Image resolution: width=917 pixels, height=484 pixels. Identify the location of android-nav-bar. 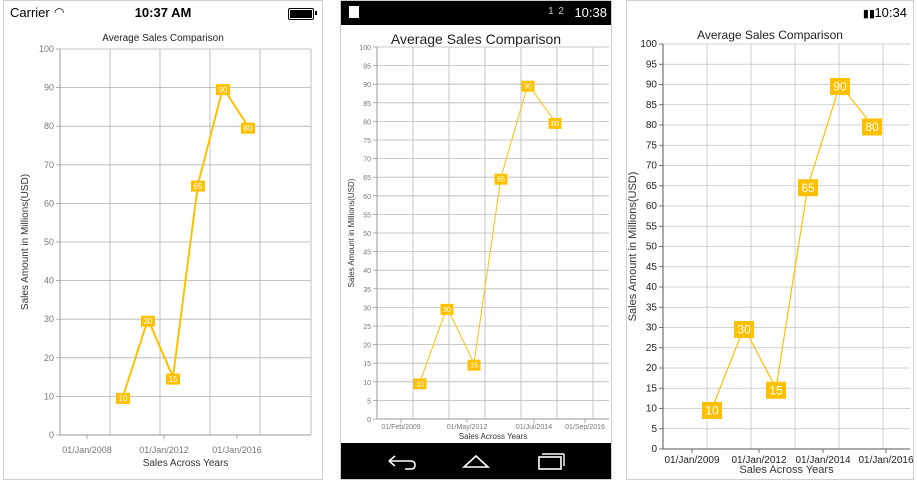
(476, 461).